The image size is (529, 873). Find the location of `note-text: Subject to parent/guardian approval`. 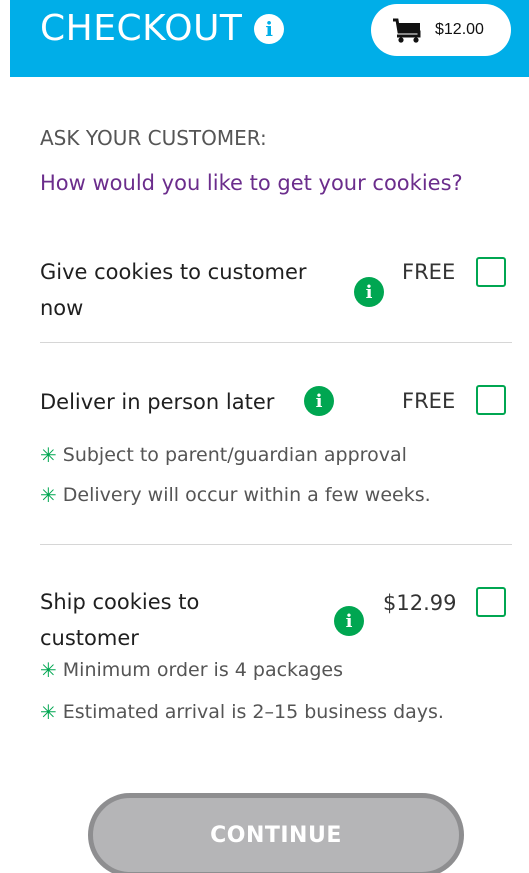

note-text: Subject to parent/guardian approval is located at coordinates (234, 455).